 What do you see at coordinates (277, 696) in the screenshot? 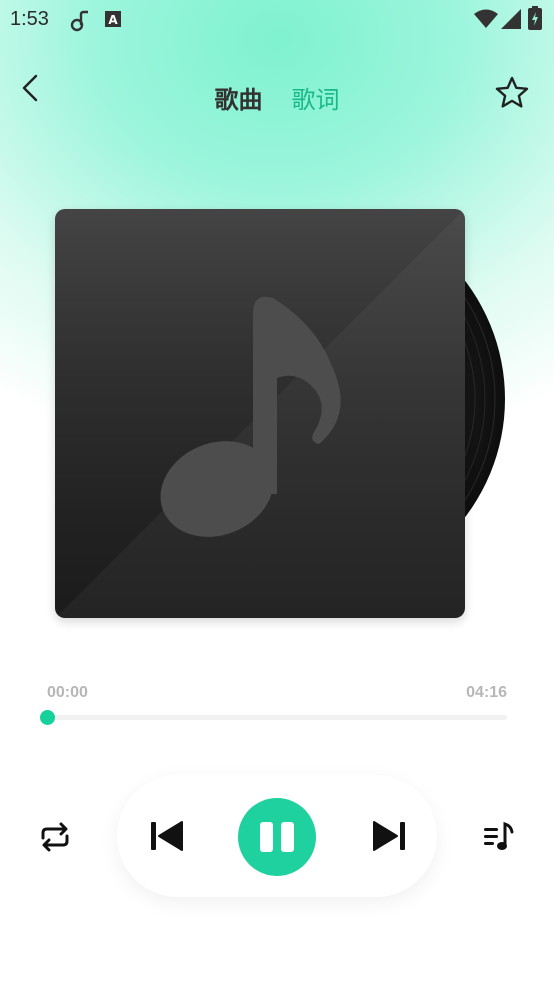
I see `time-row: 00:00 04:16` at bounding box center [277, 696].